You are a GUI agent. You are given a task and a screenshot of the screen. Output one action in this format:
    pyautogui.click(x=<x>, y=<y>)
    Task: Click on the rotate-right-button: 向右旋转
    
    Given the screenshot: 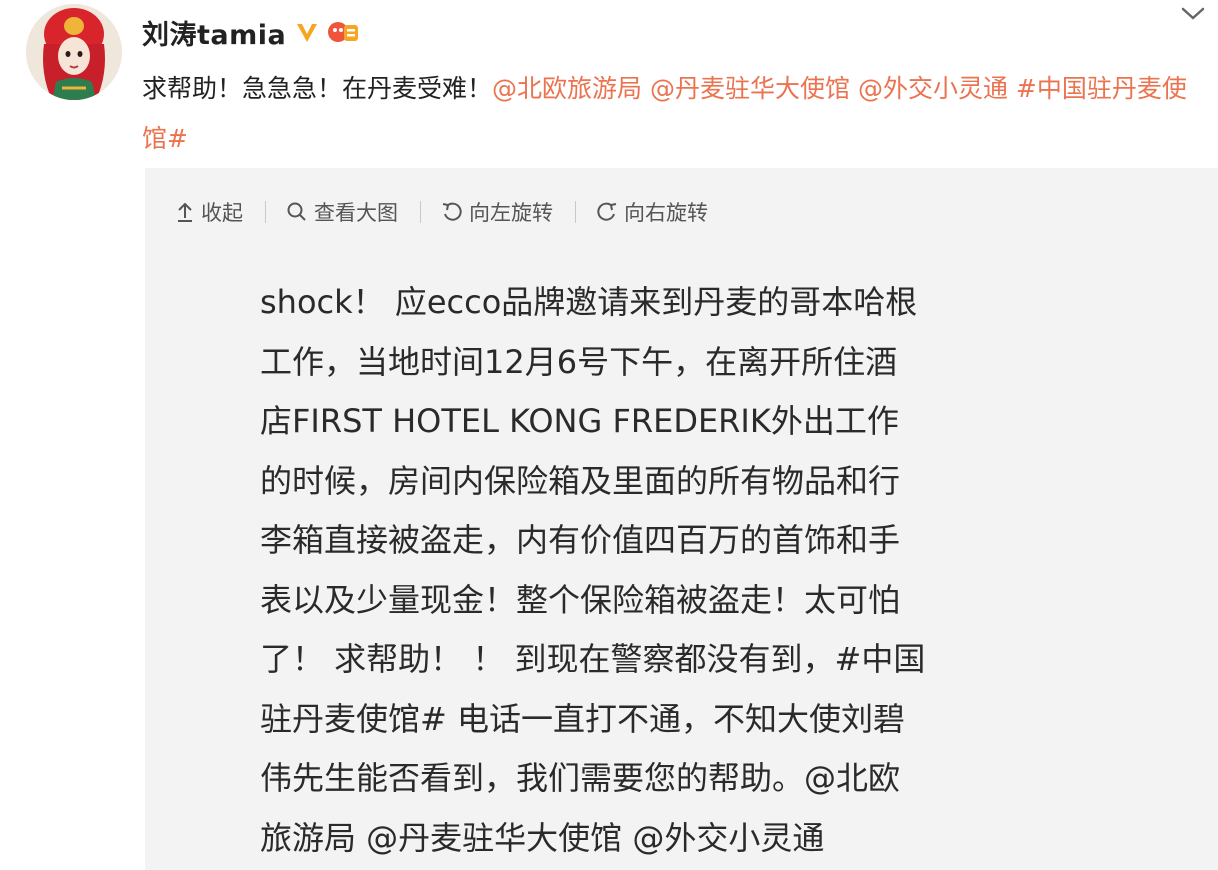 What is the action you would take?
    pyautogui.click(x=652, y=212)
    